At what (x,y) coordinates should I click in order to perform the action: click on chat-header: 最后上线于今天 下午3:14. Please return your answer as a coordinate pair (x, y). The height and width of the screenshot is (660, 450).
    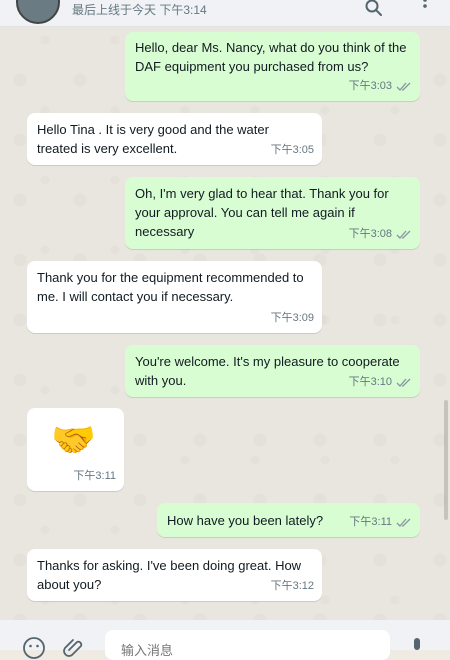
    Looking at the image, I should click on (225, 13).